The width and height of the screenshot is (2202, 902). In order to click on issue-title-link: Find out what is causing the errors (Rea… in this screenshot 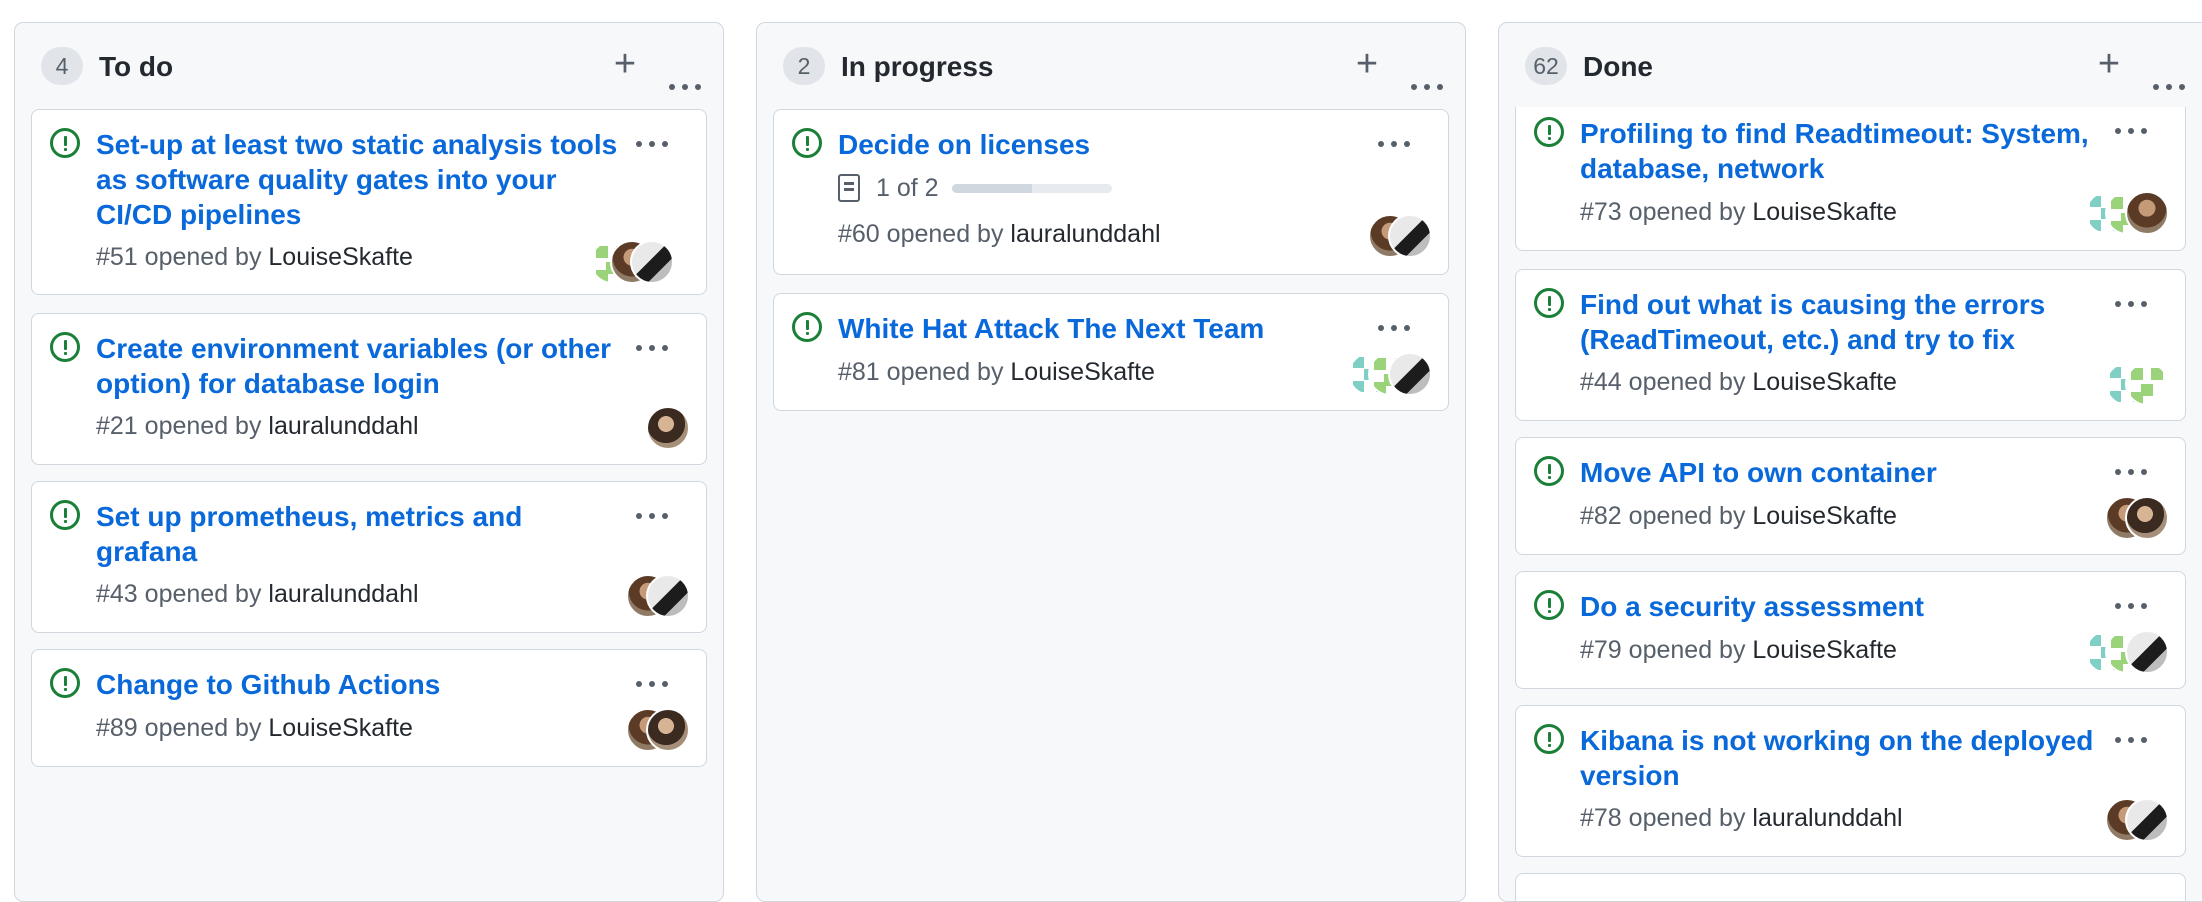, I will do `click(1842, 322)`.